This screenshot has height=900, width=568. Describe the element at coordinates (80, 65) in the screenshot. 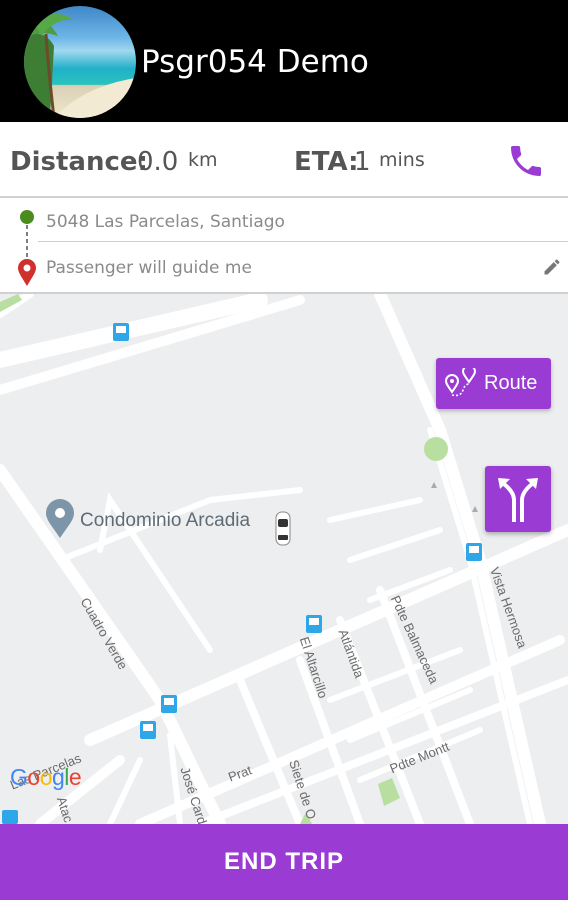

I see `avatar-beach-photo-icon` at that location.